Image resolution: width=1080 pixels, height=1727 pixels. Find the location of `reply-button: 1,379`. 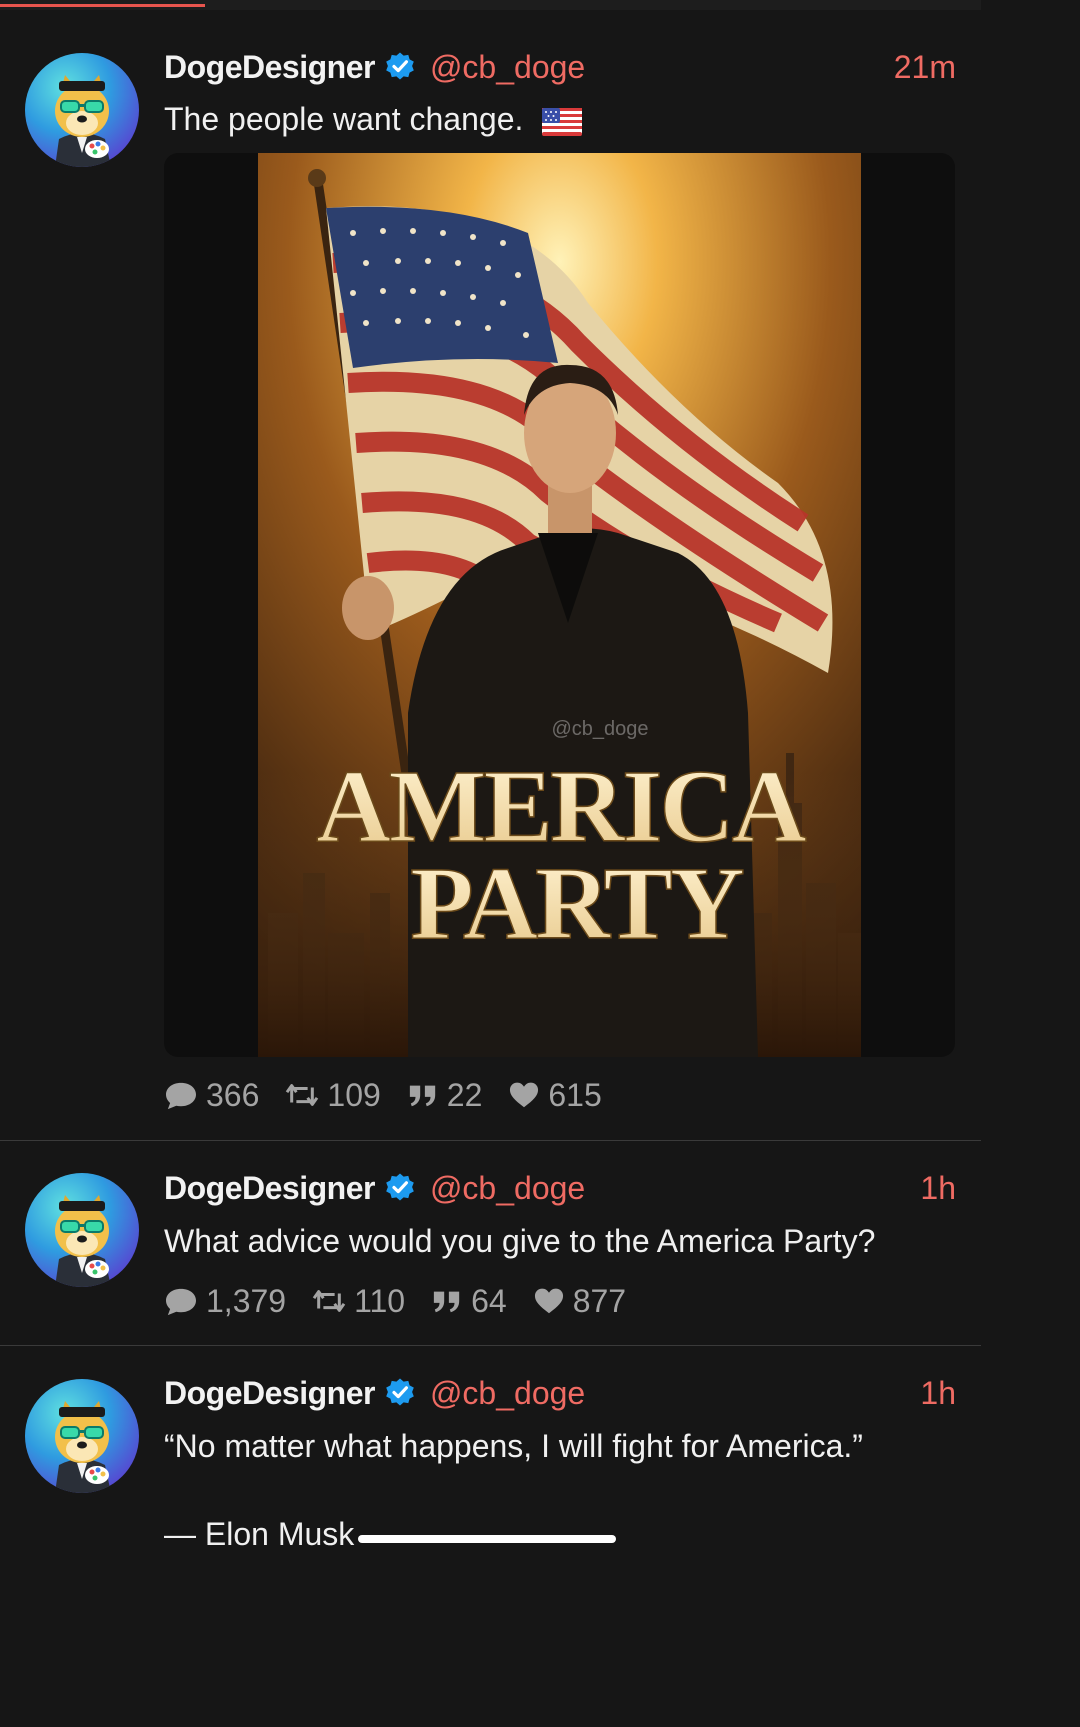

reply-button: 1,379 is located at coordinates (225, 1301).